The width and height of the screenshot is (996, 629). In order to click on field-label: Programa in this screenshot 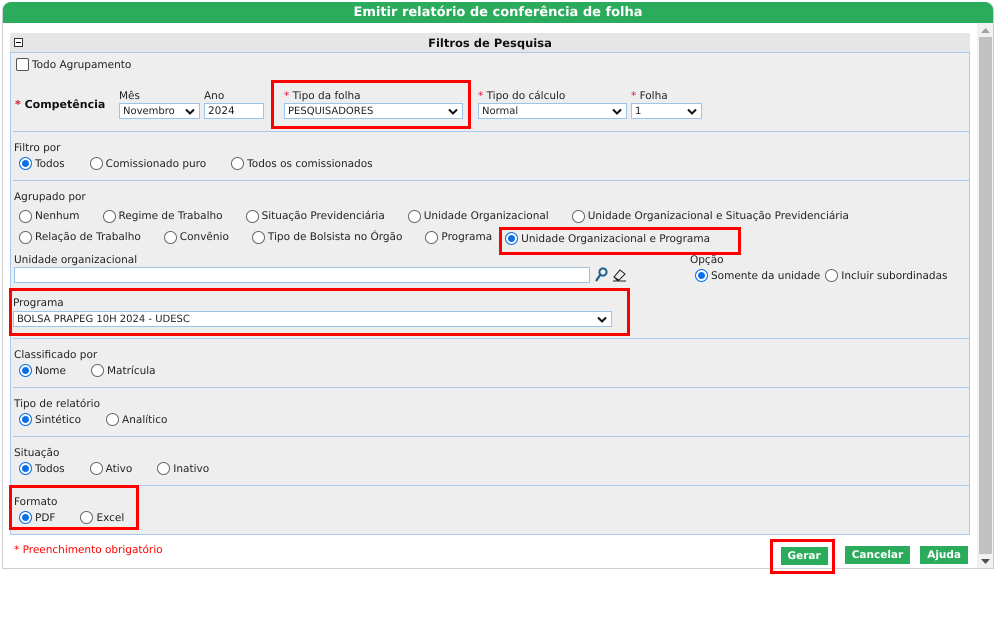, I will do `click(39, 303)`.